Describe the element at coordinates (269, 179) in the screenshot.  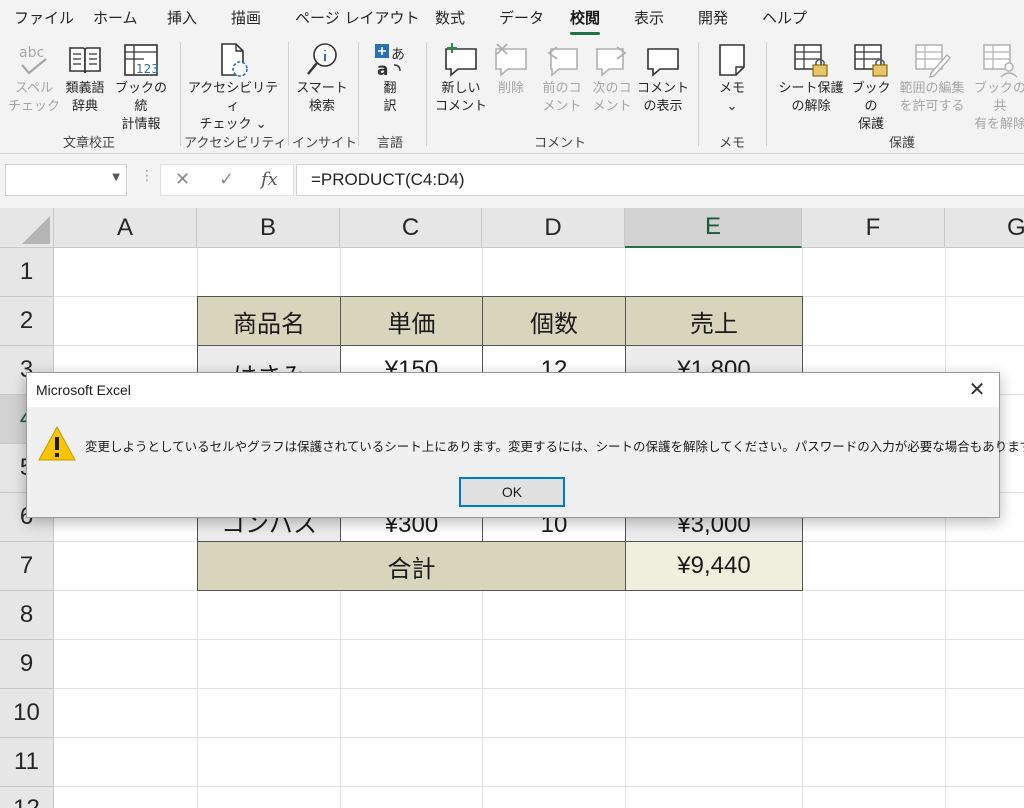
I see `insert-function-icon: fx` at that location.